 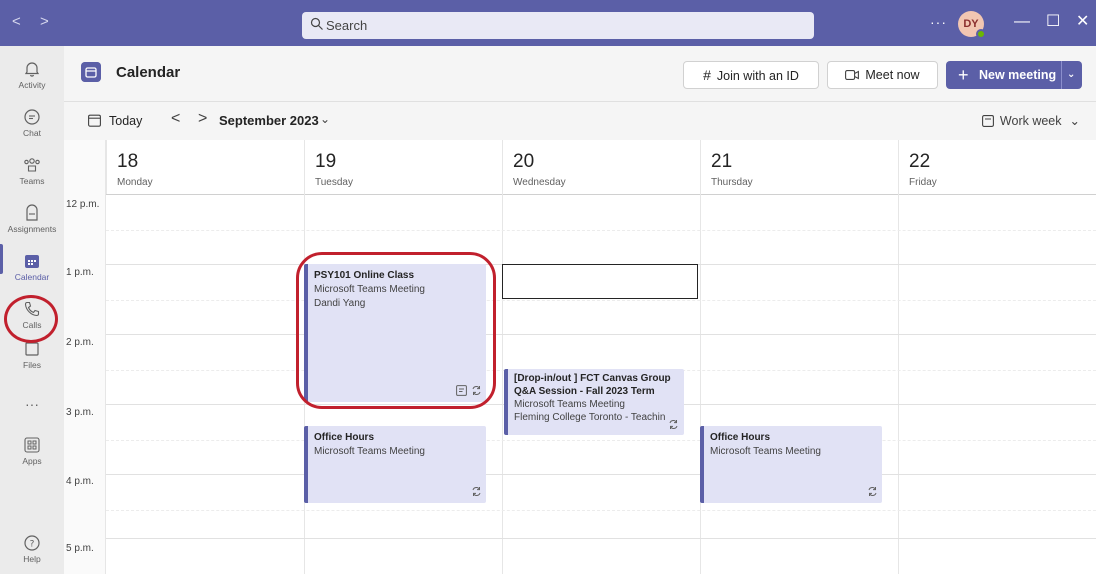 I want to click on rail-label: Help, so click(x=32, y=559).